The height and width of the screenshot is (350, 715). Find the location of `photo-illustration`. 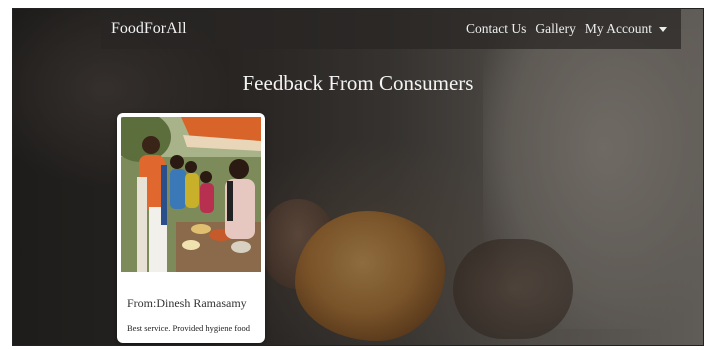

photo-illustration is located at coordinates (191, 194).